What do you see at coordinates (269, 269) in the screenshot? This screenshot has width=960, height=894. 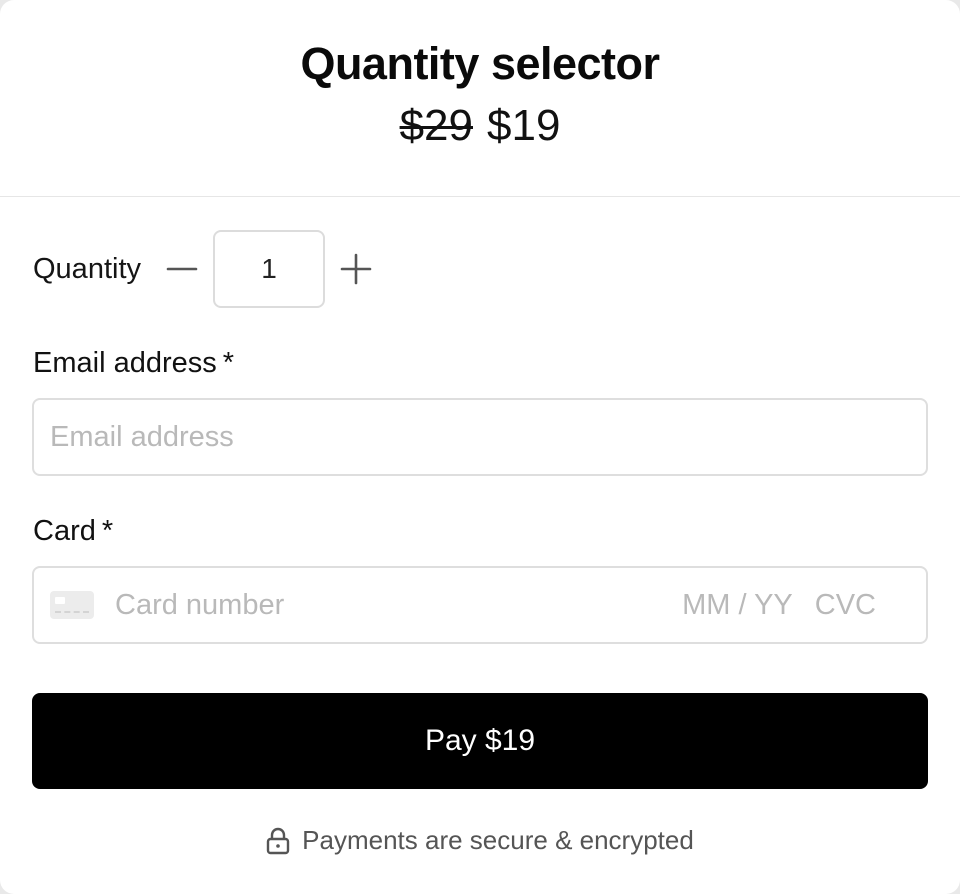 I see `quantity-input` at bounding box center [269, 269].